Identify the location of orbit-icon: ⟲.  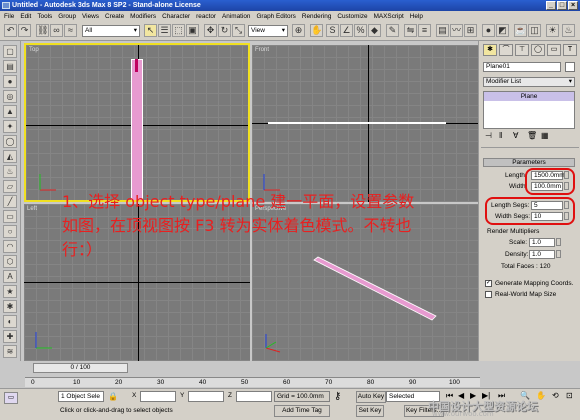
(555, 395).